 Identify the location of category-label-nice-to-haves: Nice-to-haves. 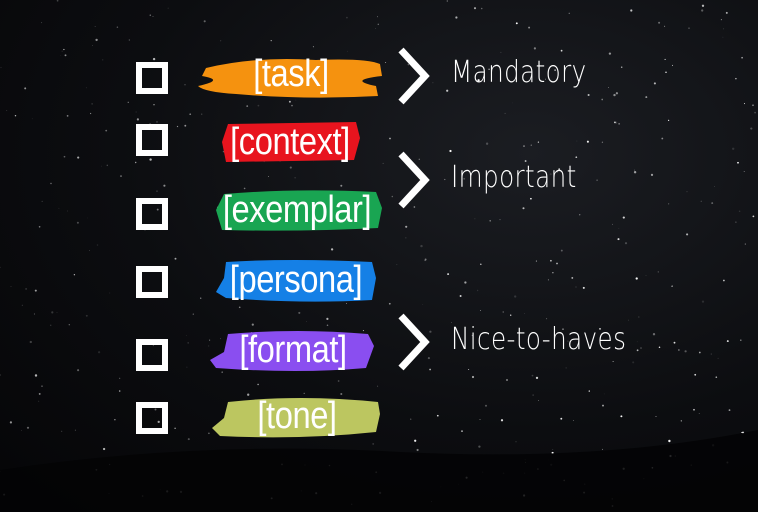
(539, 339).